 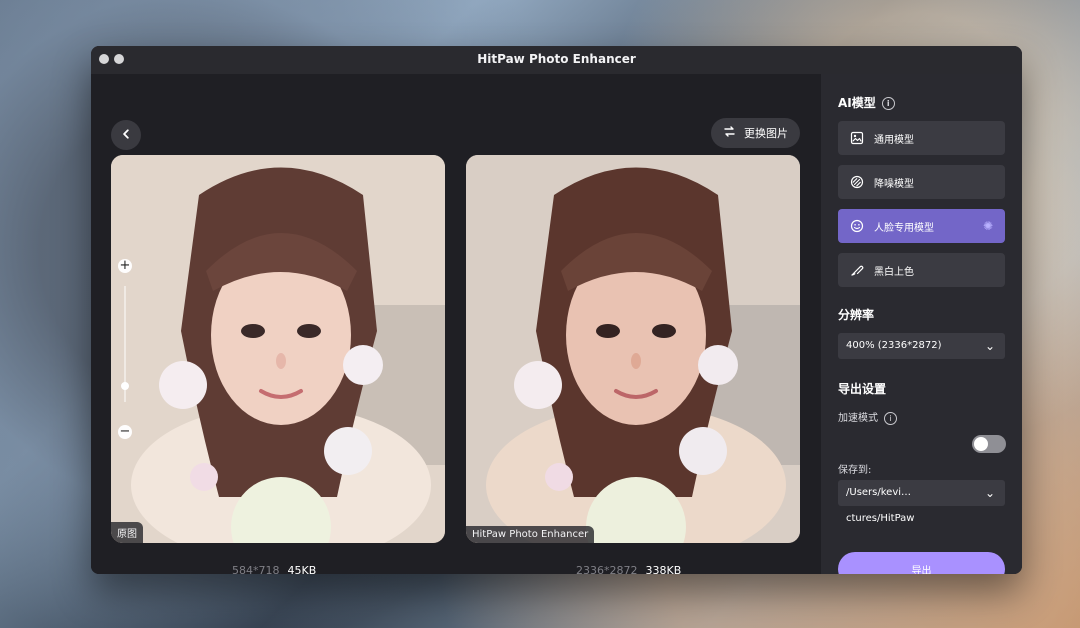 I want to click on resolution-select: 400% (2336*2872) ⌄, so click(x=921, y=346).